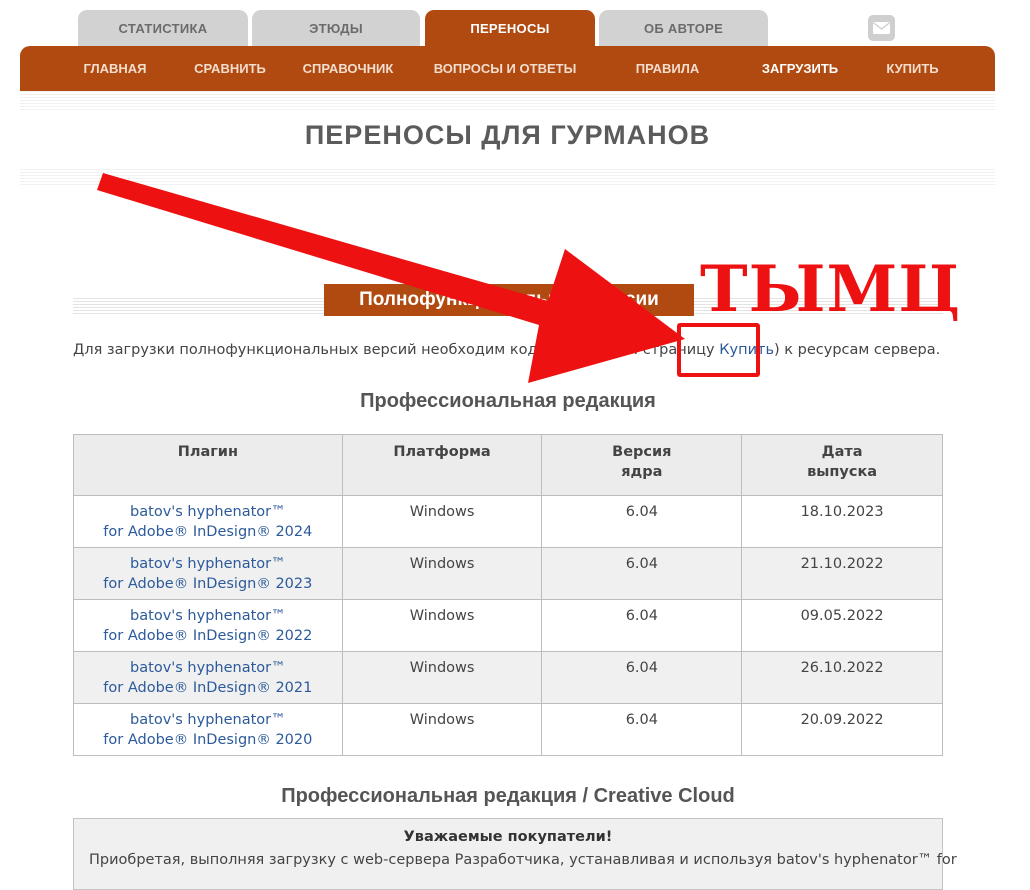 The image size is (1030, 890). What do you see at coordinates (508, 837) in the screenshot?
I see `notice-title: Уважаемые покупатели!` at bounding box center [508, 837].